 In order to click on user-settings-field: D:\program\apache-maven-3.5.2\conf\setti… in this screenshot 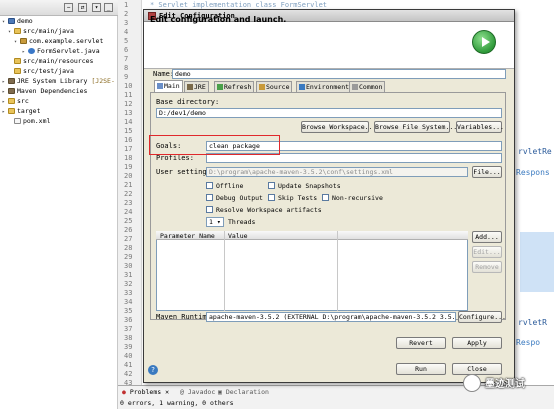, I will do `click(337, 172)`.